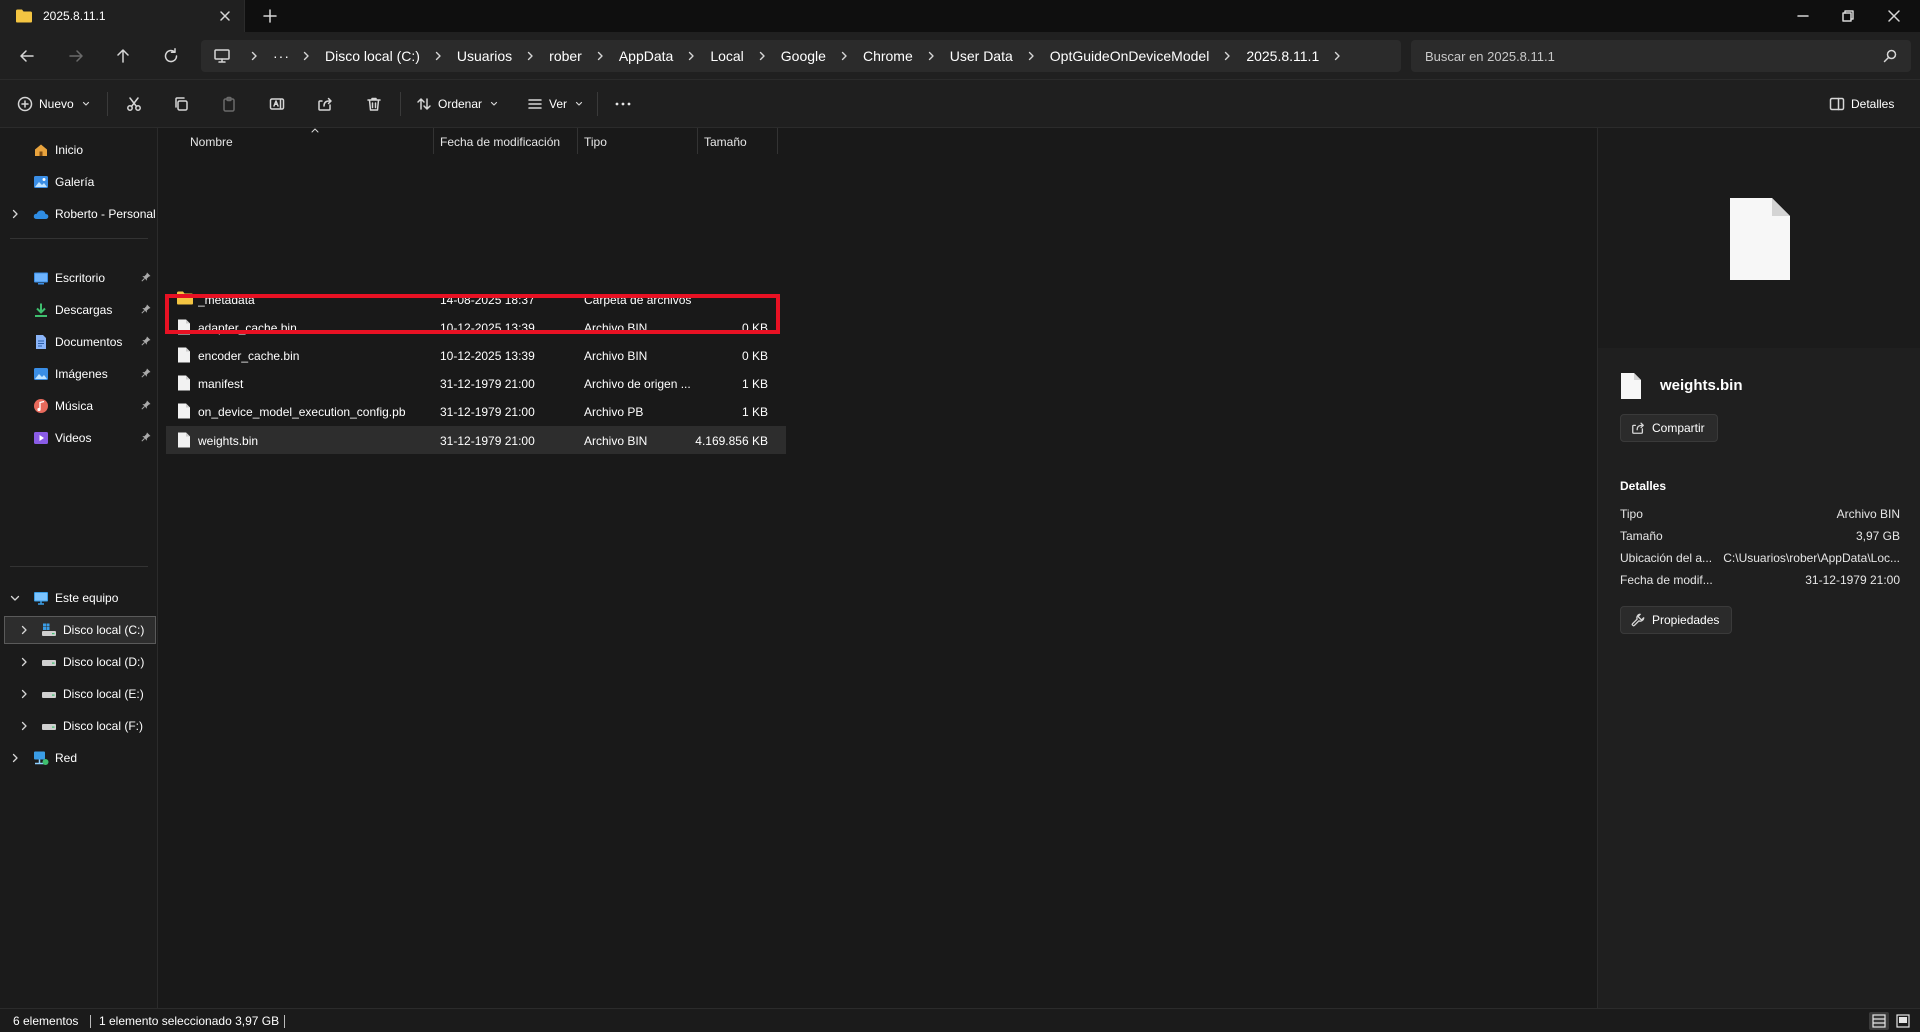 The height and width of the screenshot is (1032, 1920). I want to click on sidebar-item-escritorio: Escritorio, so click(79, 278).